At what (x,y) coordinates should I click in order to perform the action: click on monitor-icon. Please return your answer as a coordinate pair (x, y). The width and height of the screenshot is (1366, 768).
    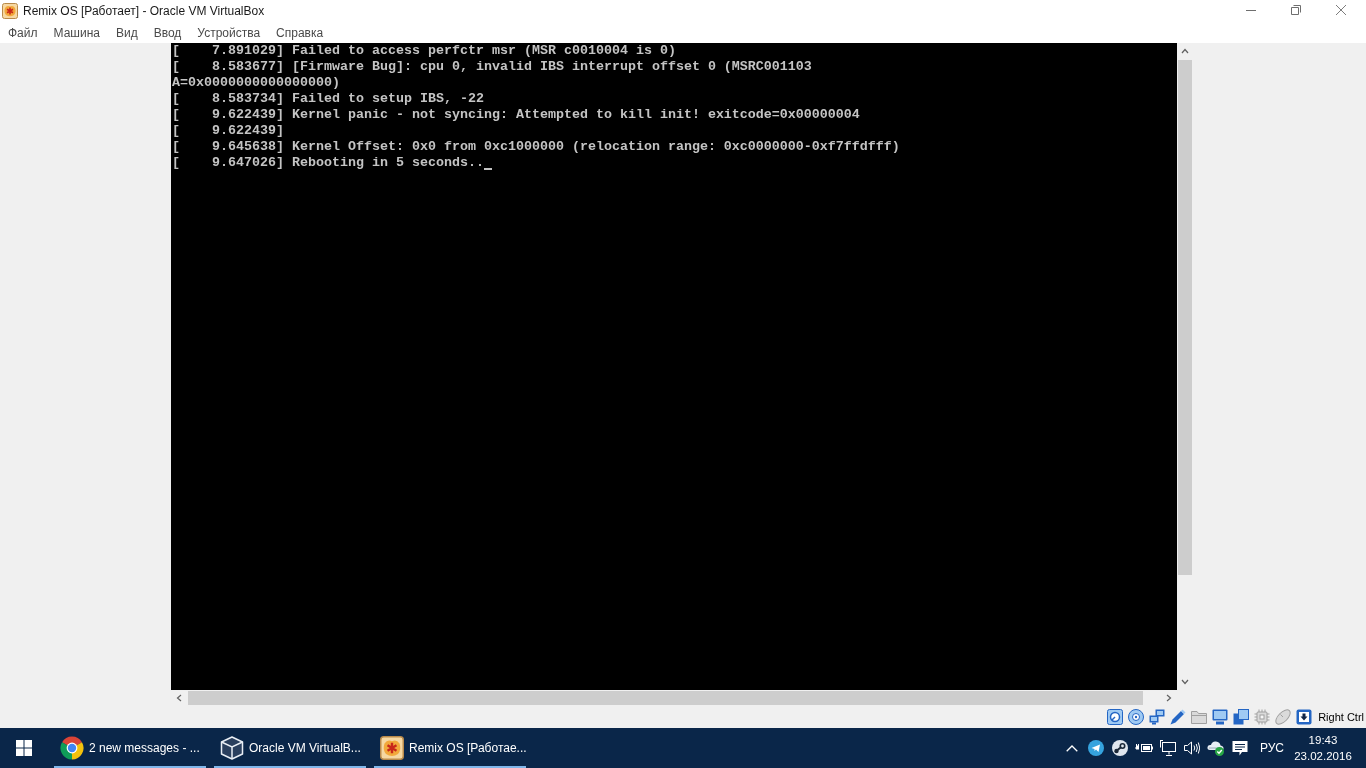
    Looking at the image, I should click on (1220, 717).